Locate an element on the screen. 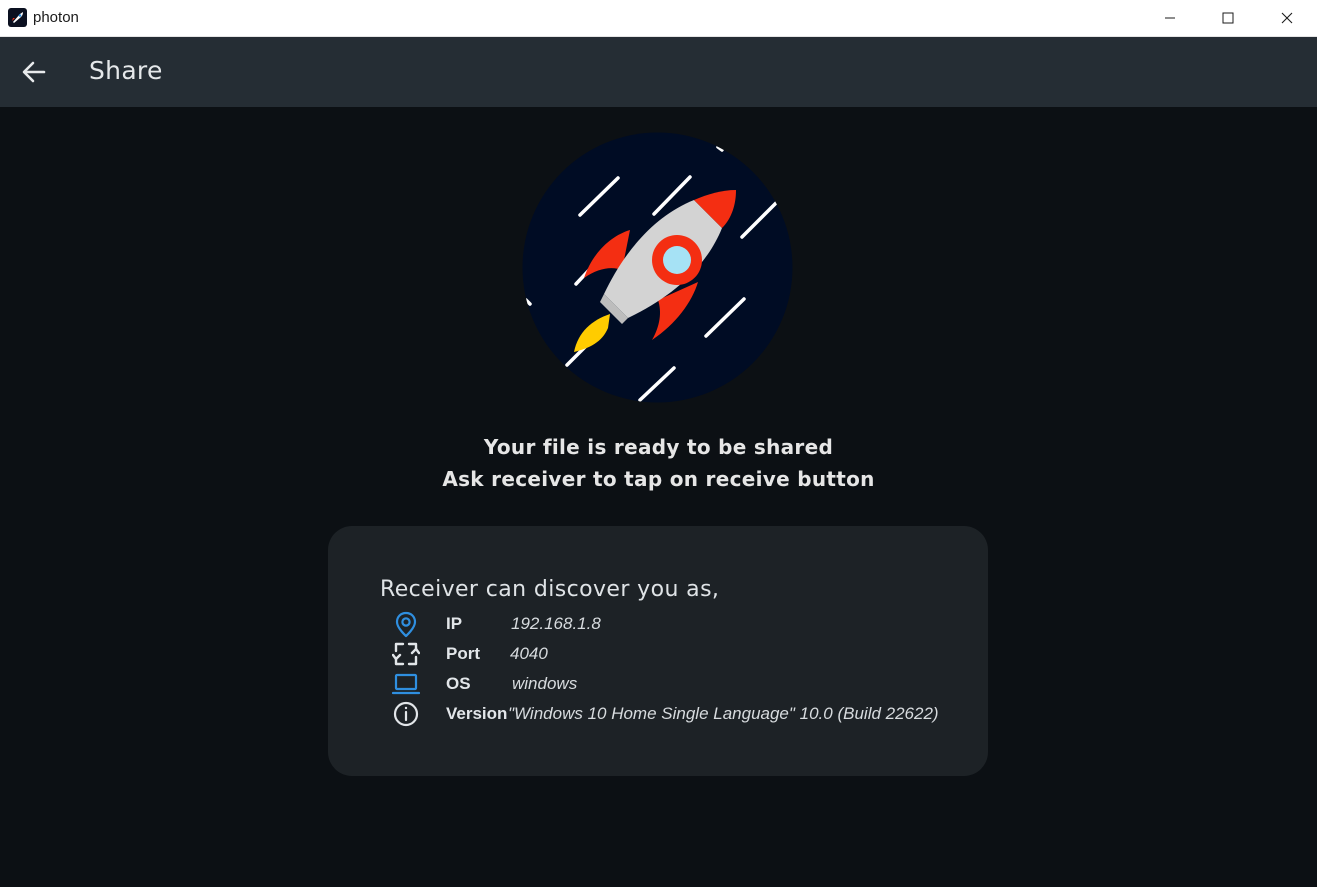 The image size is (1317, 887). instruction-message: Ask receiver to tap on receive button is located at coordinates (658, 479).